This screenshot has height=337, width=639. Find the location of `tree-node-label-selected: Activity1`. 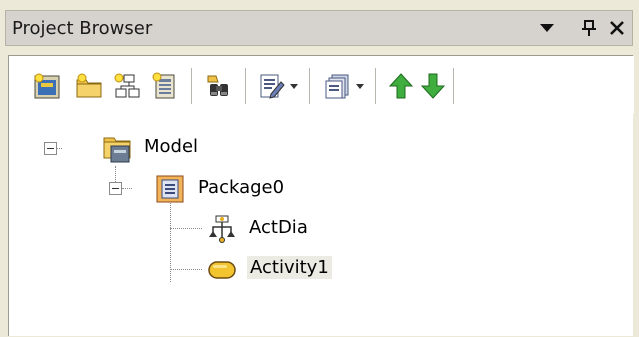

tree-node-label-selected: Activity1 is located at coordinates (289, 267).